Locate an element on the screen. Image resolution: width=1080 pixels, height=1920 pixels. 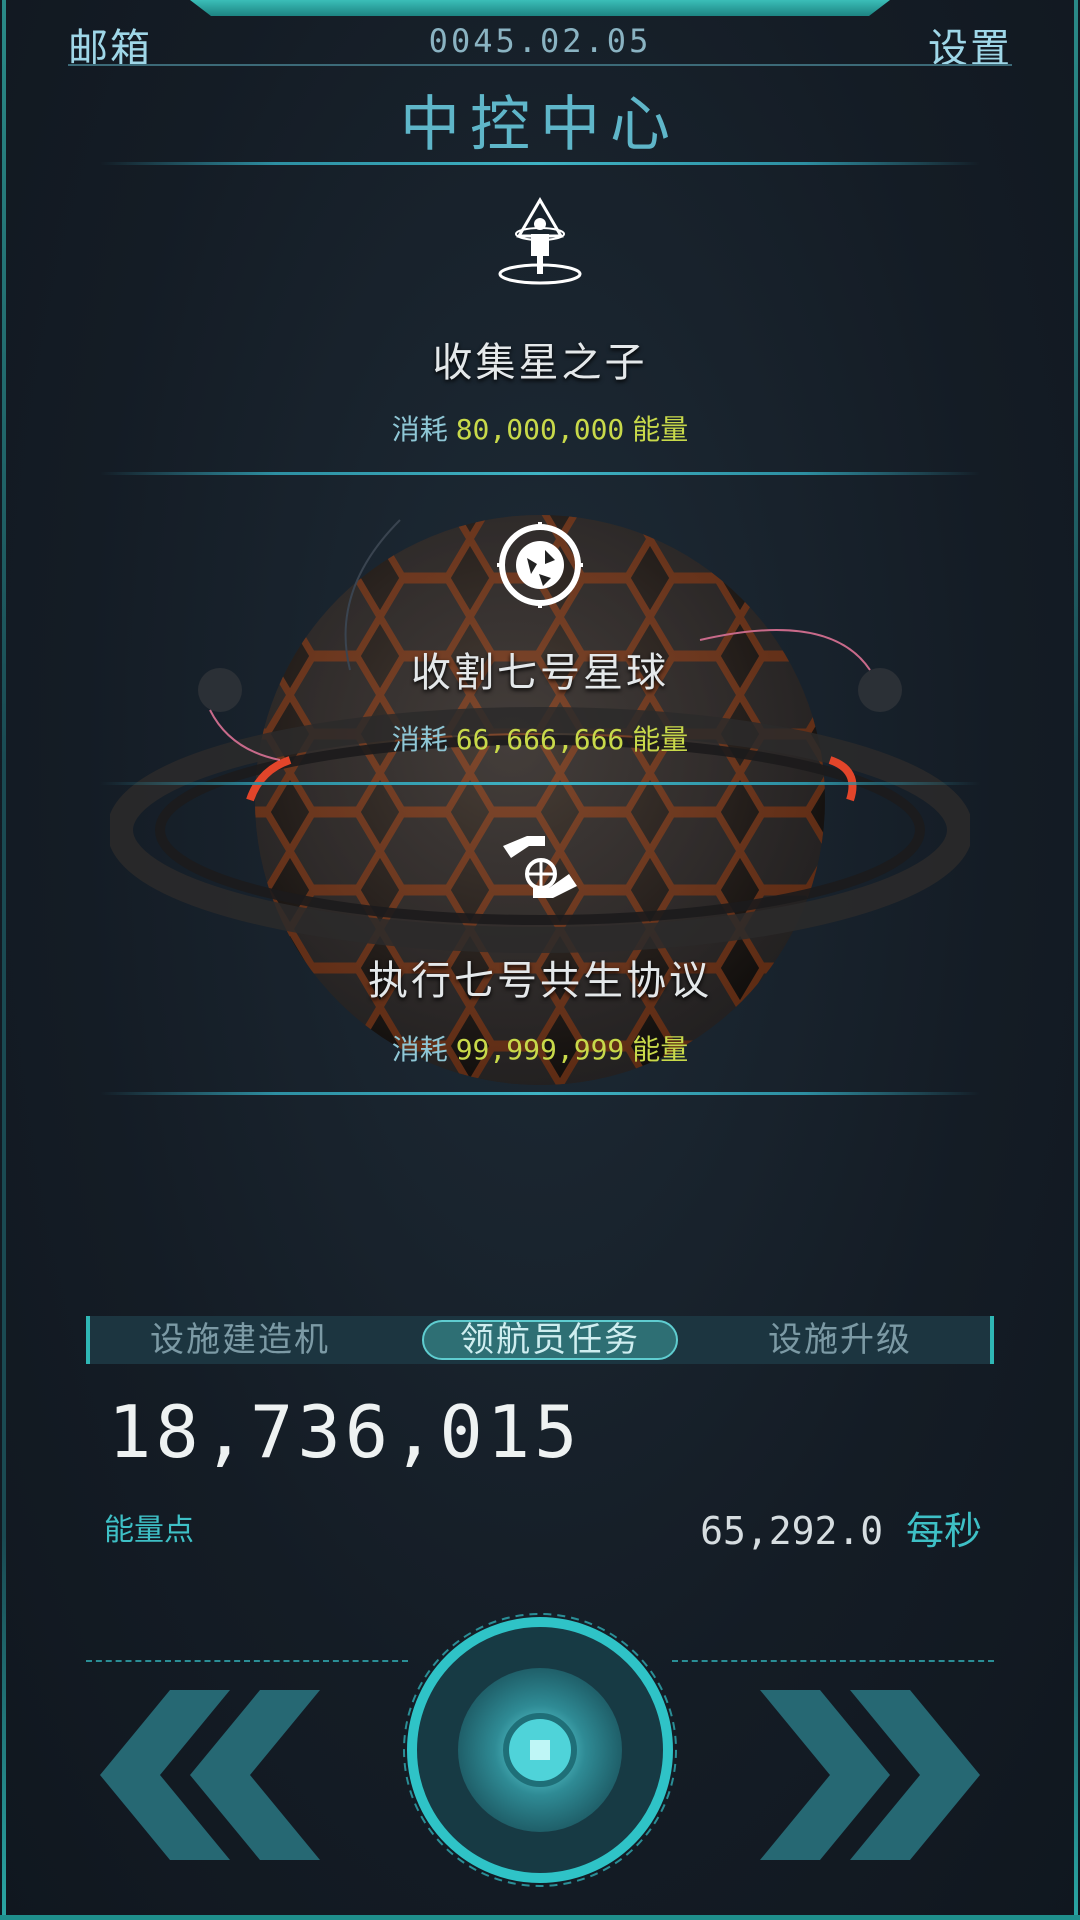
mission-name: 收集星之子 is located at coordinates (540, 363).